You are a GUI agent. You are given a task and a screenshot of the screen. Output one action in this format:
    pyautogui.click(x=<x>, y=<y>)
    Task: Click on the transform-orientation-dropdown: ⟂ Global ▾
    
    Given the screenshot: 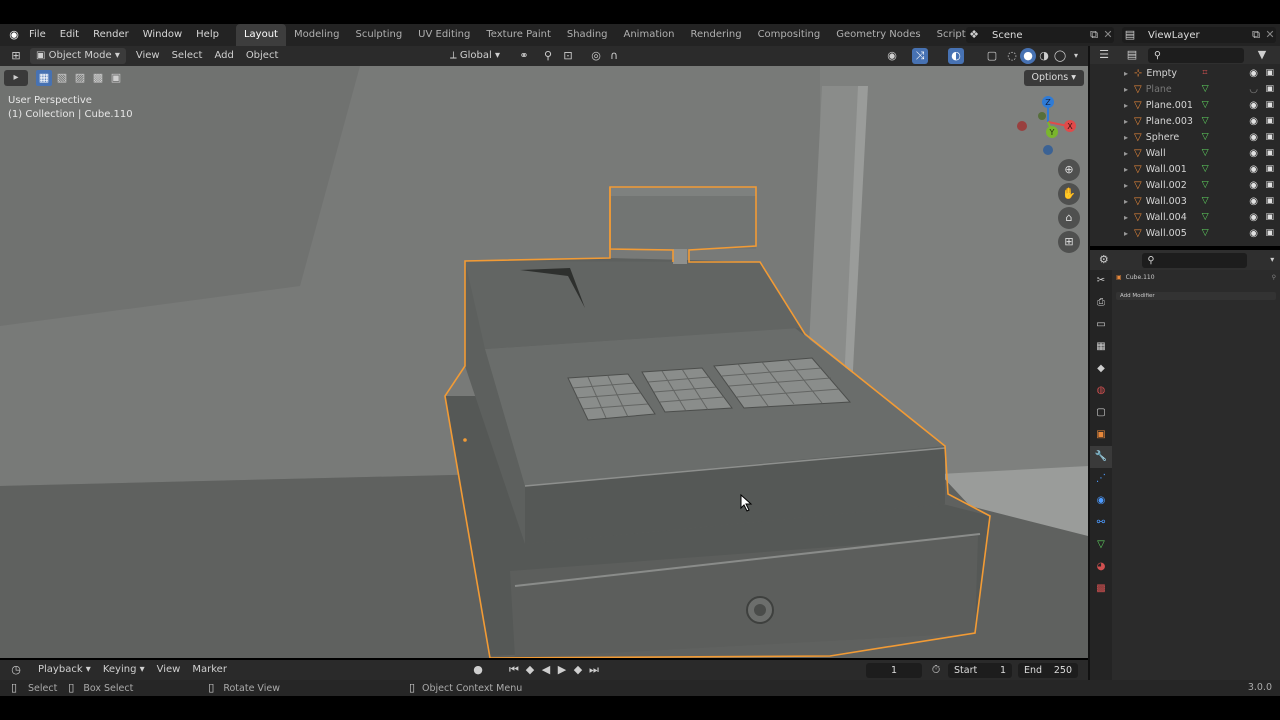 What is the action you would take?
    pyautogui.click(x=475, y=56)
    